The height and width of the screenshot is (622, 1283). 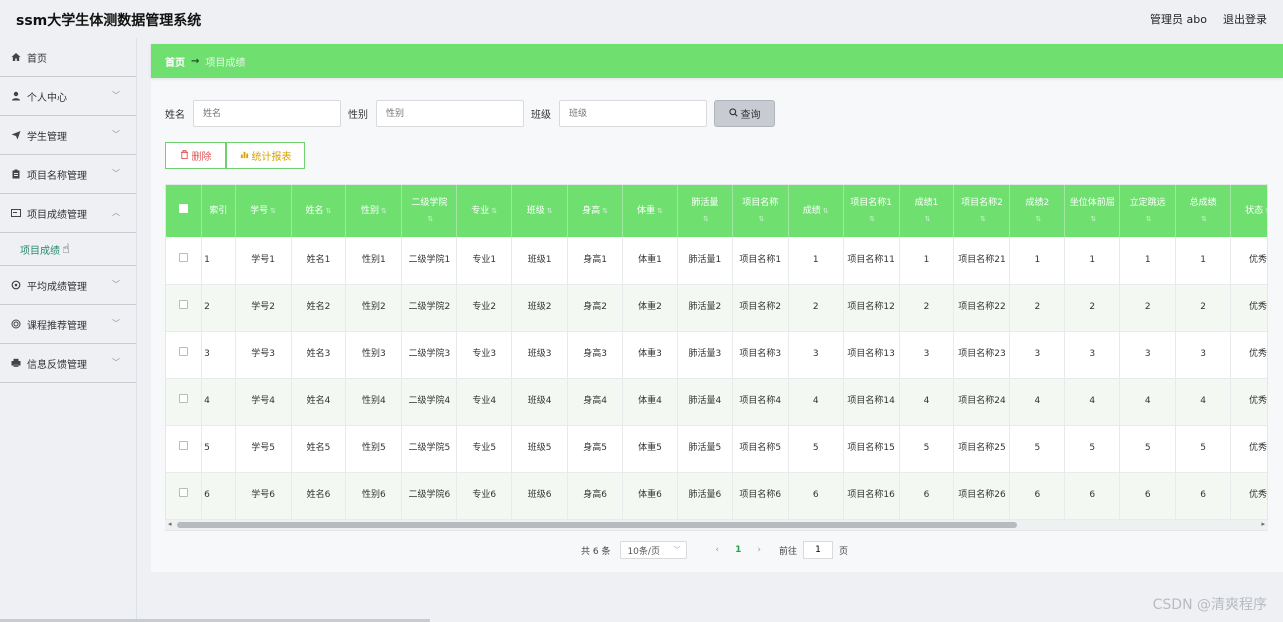 What do you see at coordinates (116, 212) in the screenshot?
I see `chevron-up-icon: ︿` at bounding box center [116, 212].